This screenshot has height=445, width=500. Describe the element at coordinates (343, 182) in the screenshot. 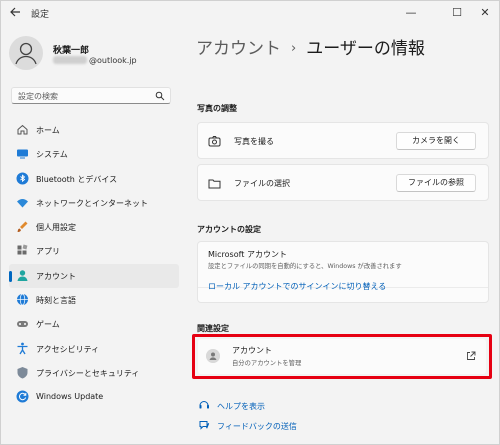

I see `choose-file-card: ファイルの選択 ファイルの参照` at that location.